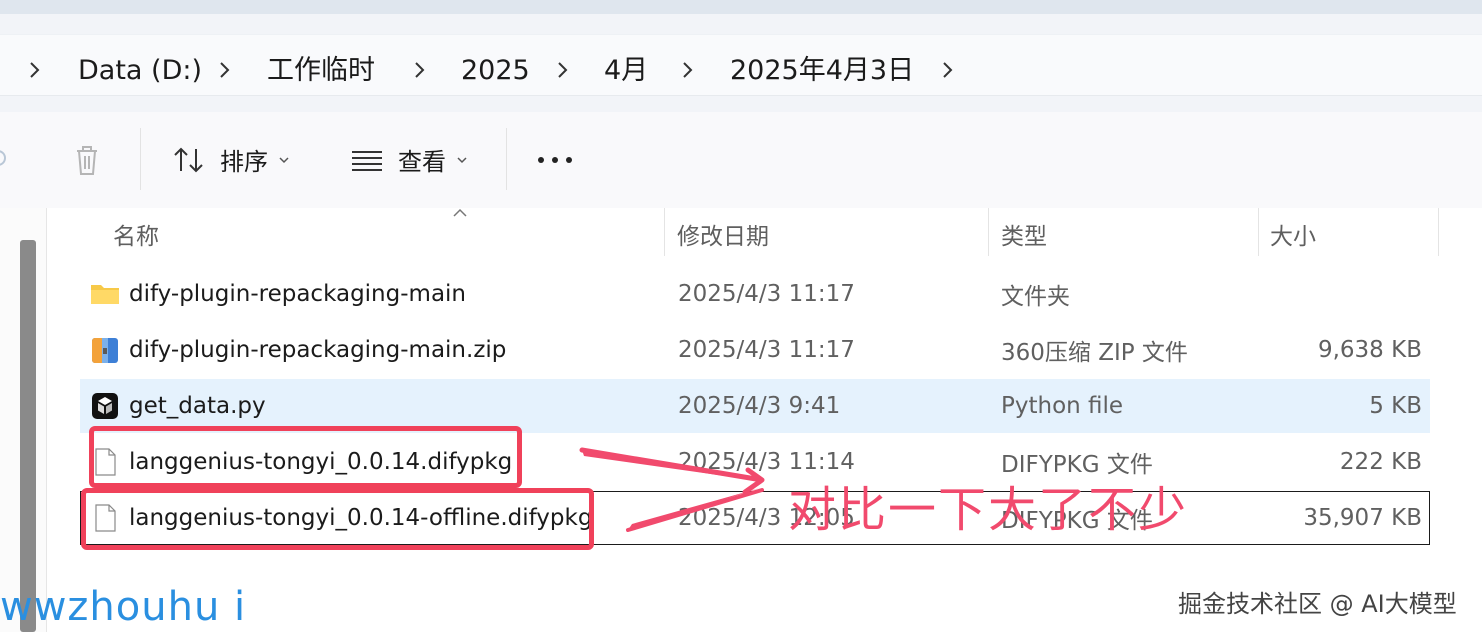 This screenshot has width=1482, height=632. Describe the element at coordinates (672, 489) in the screenshot. I see `annotation-arrows` at that location.